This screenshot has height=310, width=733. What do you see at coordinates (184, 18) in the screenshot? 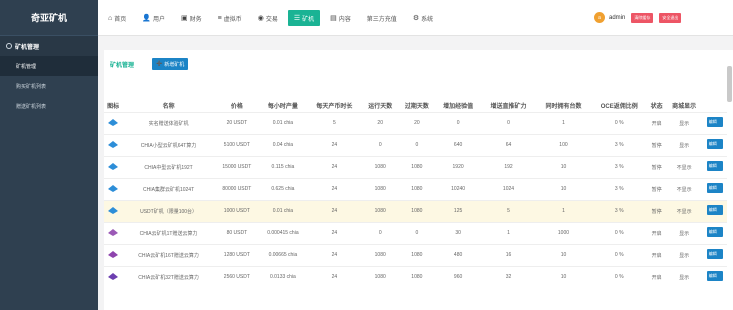
I see `finance-icon: ▣` at bounding box center [184, 18].